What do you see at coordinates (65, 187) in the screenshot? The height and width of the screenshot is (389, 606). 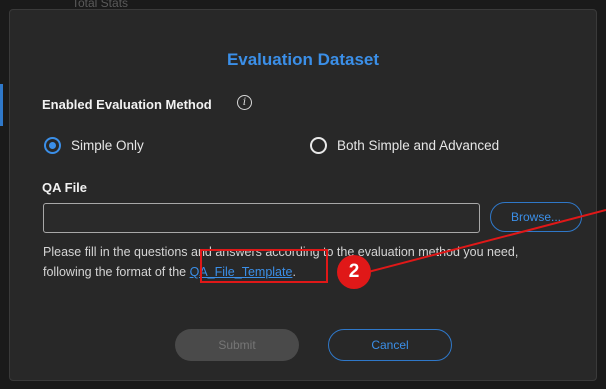 I see `qa-file-label: QA File` at bounding box center [65, 187].